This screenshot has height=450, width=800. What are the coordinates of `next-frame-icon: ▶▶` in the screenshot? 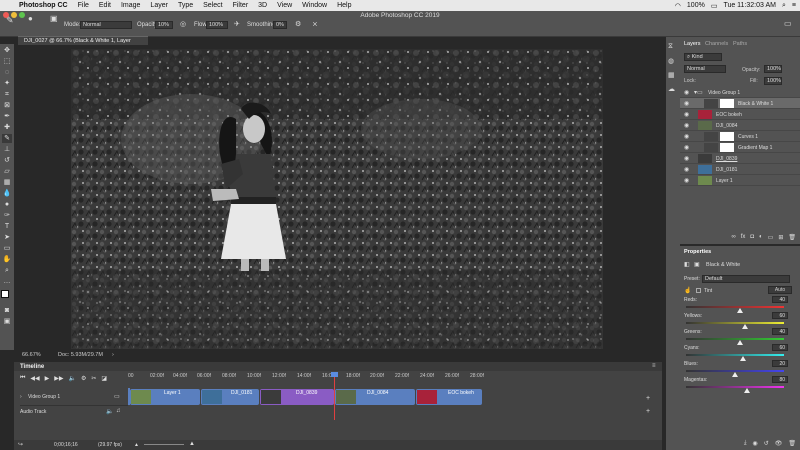 It's located at (58, 378).